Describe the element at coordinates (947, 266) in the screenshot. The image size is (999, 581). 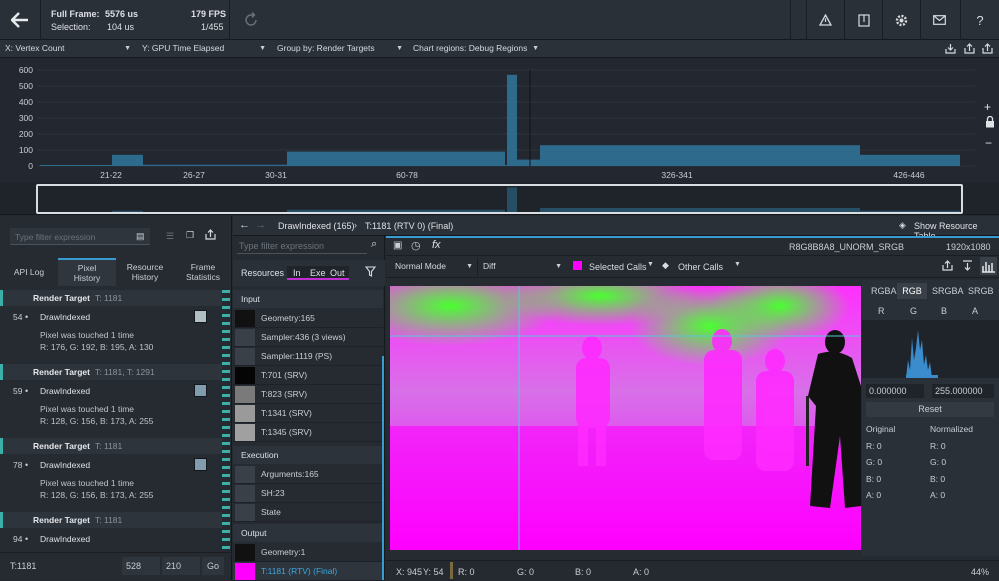
I see `export-image-icon` at that location.